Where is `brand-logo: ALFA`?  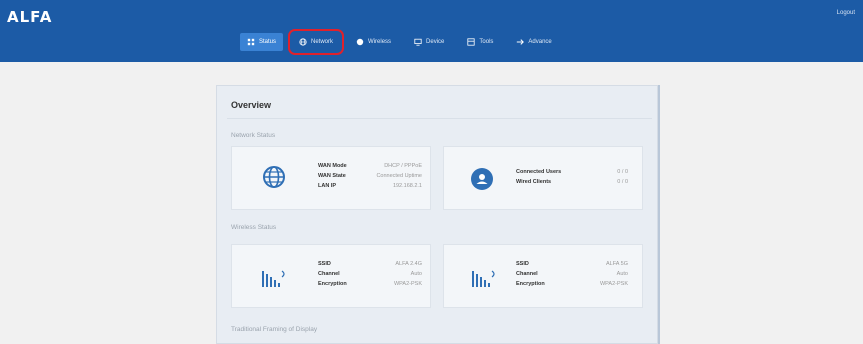
brand-logo: ALFA is located at coordinates (30, 17).